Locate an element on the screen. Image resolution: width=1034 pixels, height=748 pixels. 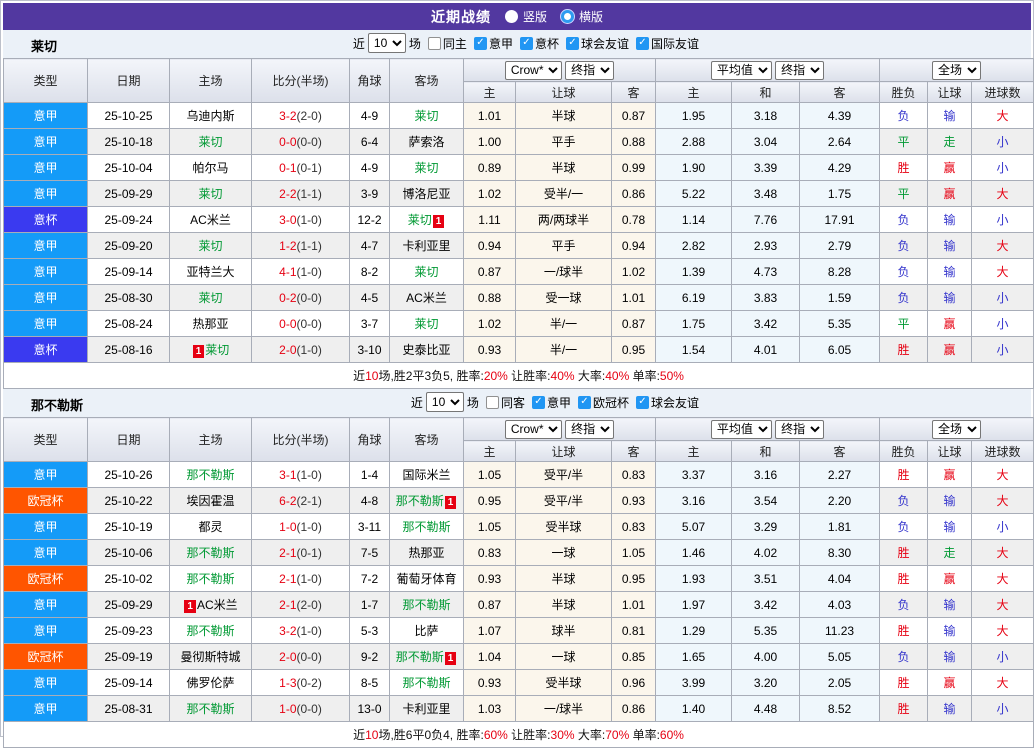
avg-draw-cell: 3.42 is located at coordinates (765, 604).